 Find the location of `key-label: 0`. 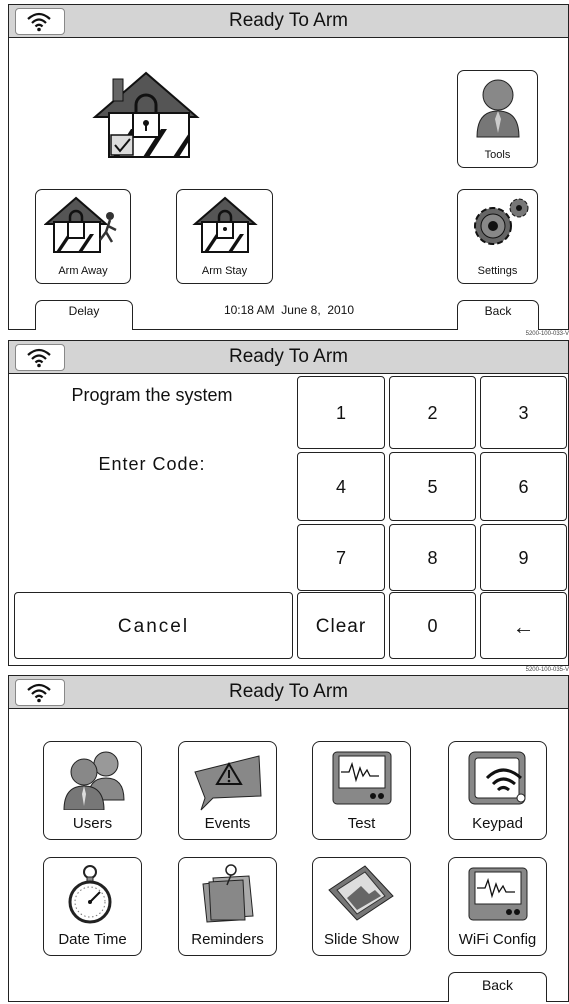

key-label: 0 is located at coordinates (432, 626).